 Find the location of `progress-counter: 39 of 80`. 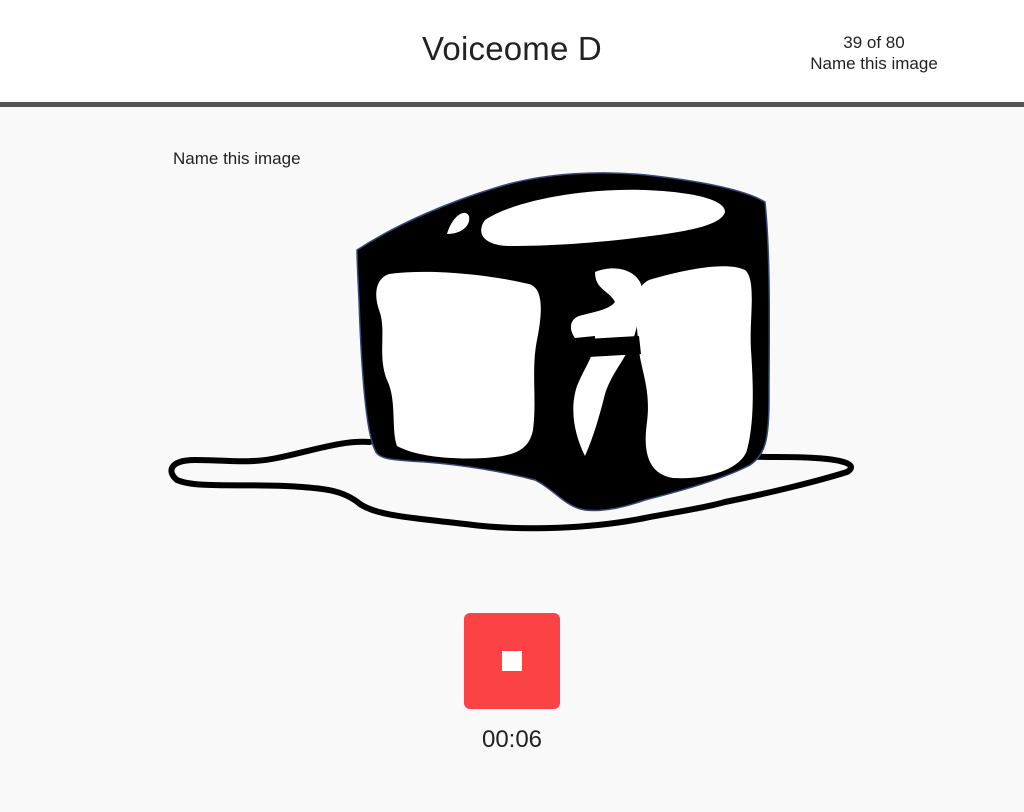

progress-counter: 39 of 80 is located at coordinates (874, 42).